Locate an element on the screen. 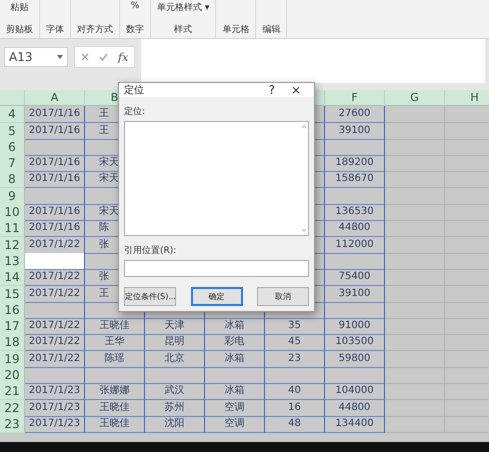 The height and width of the screenshot is (452, 489). row-header: 21 is located at coordinates (12, 391).